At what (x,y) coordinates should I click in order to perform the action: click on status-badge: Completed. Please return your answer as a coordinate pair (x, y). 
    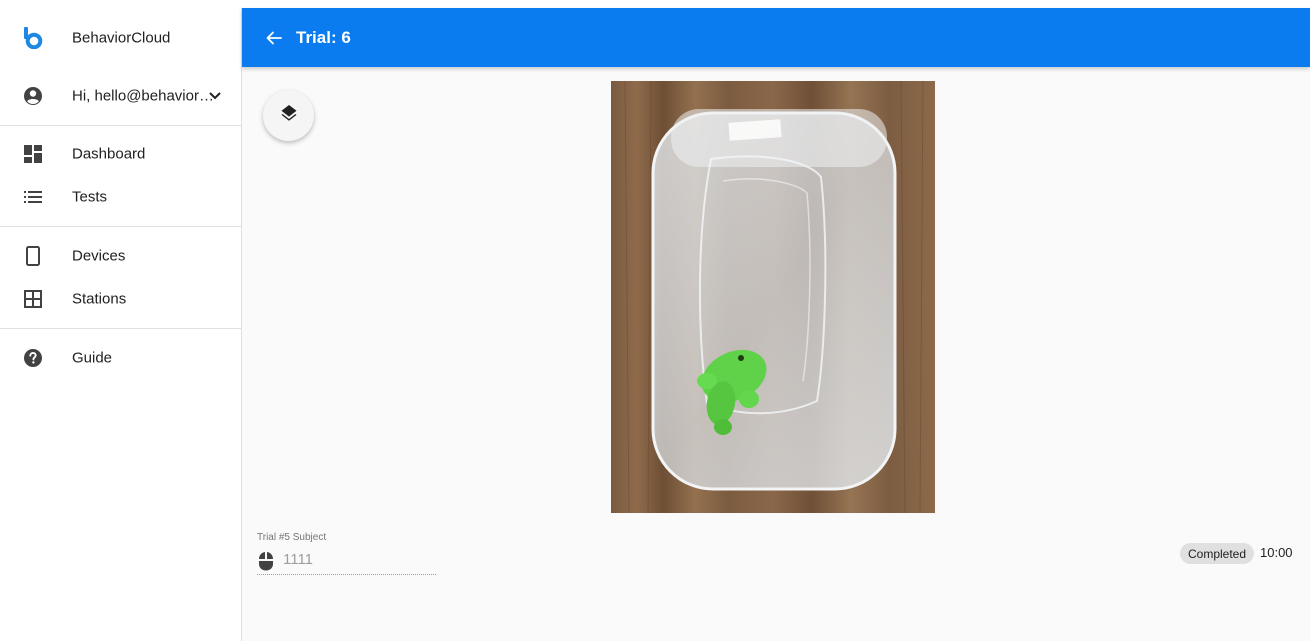
    Looking at the image, I should click on (1217, 553).